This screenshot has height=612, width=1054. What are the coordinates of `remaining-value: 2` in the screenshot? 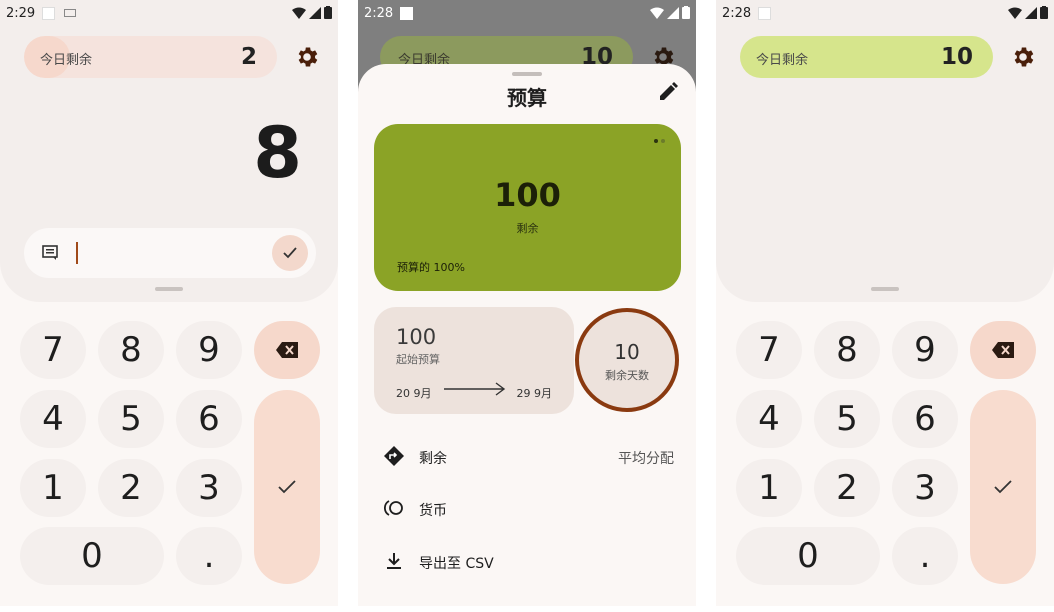 It's located at (248, 57).